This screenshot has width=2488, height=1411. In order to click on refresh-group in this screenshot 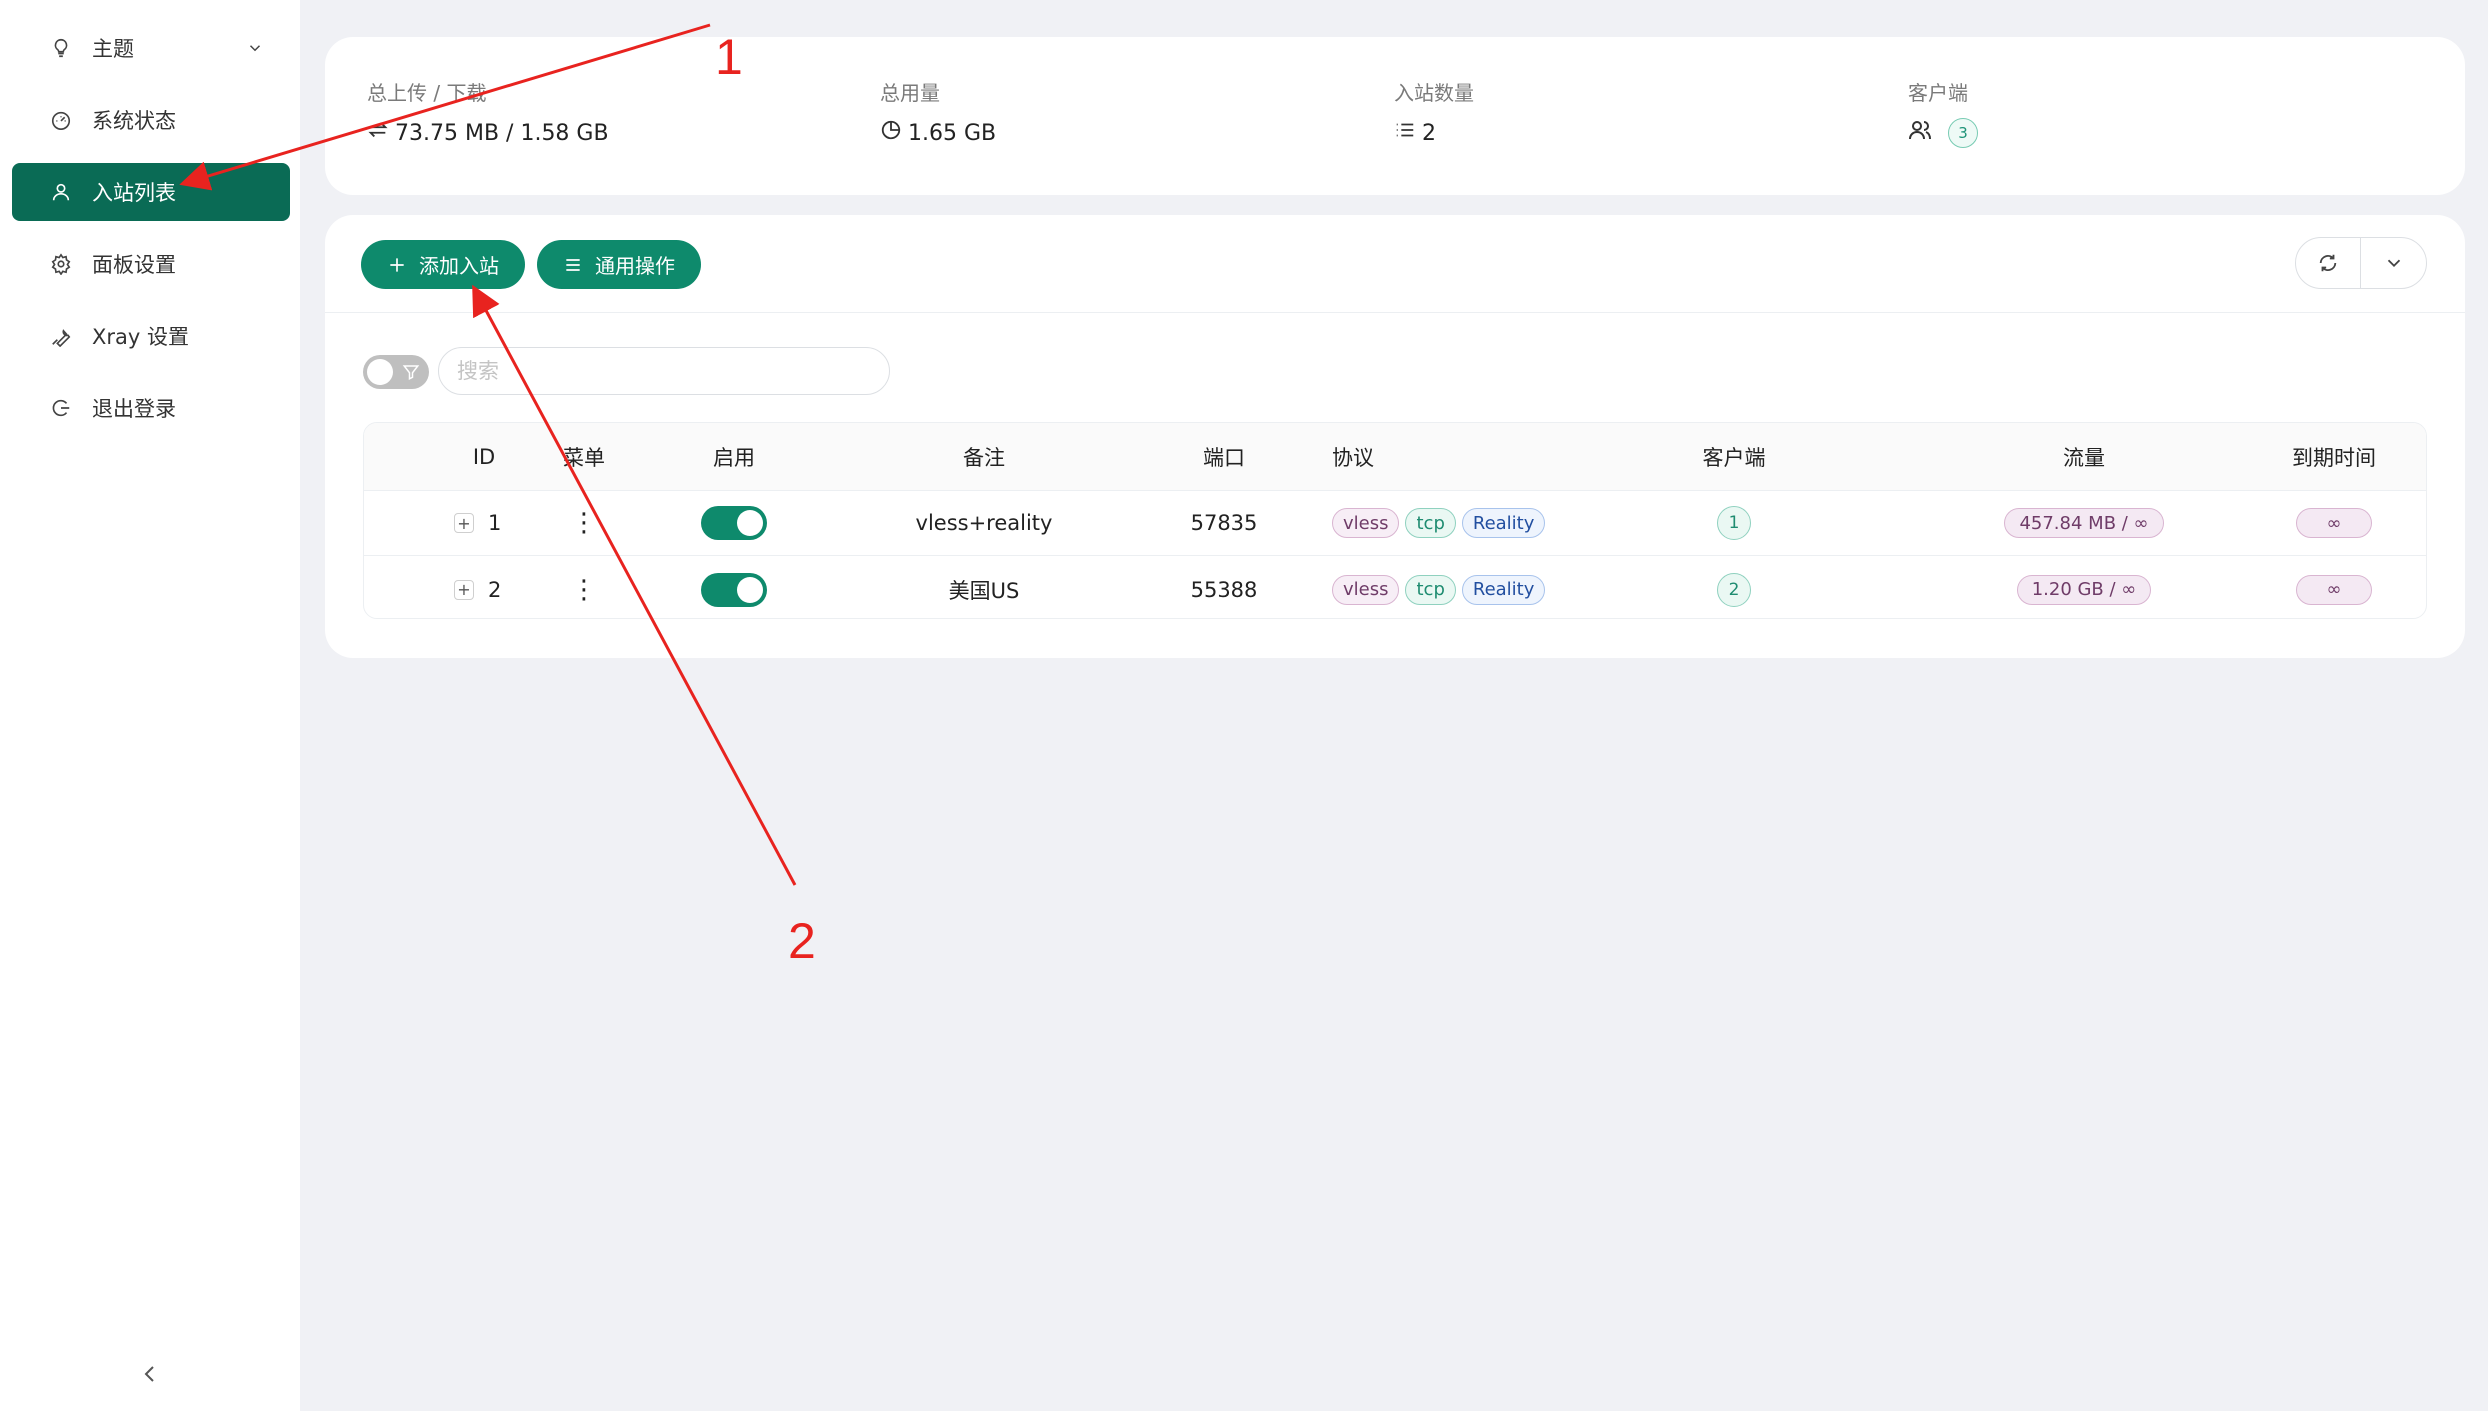, I will do `click(2361, 263)`.